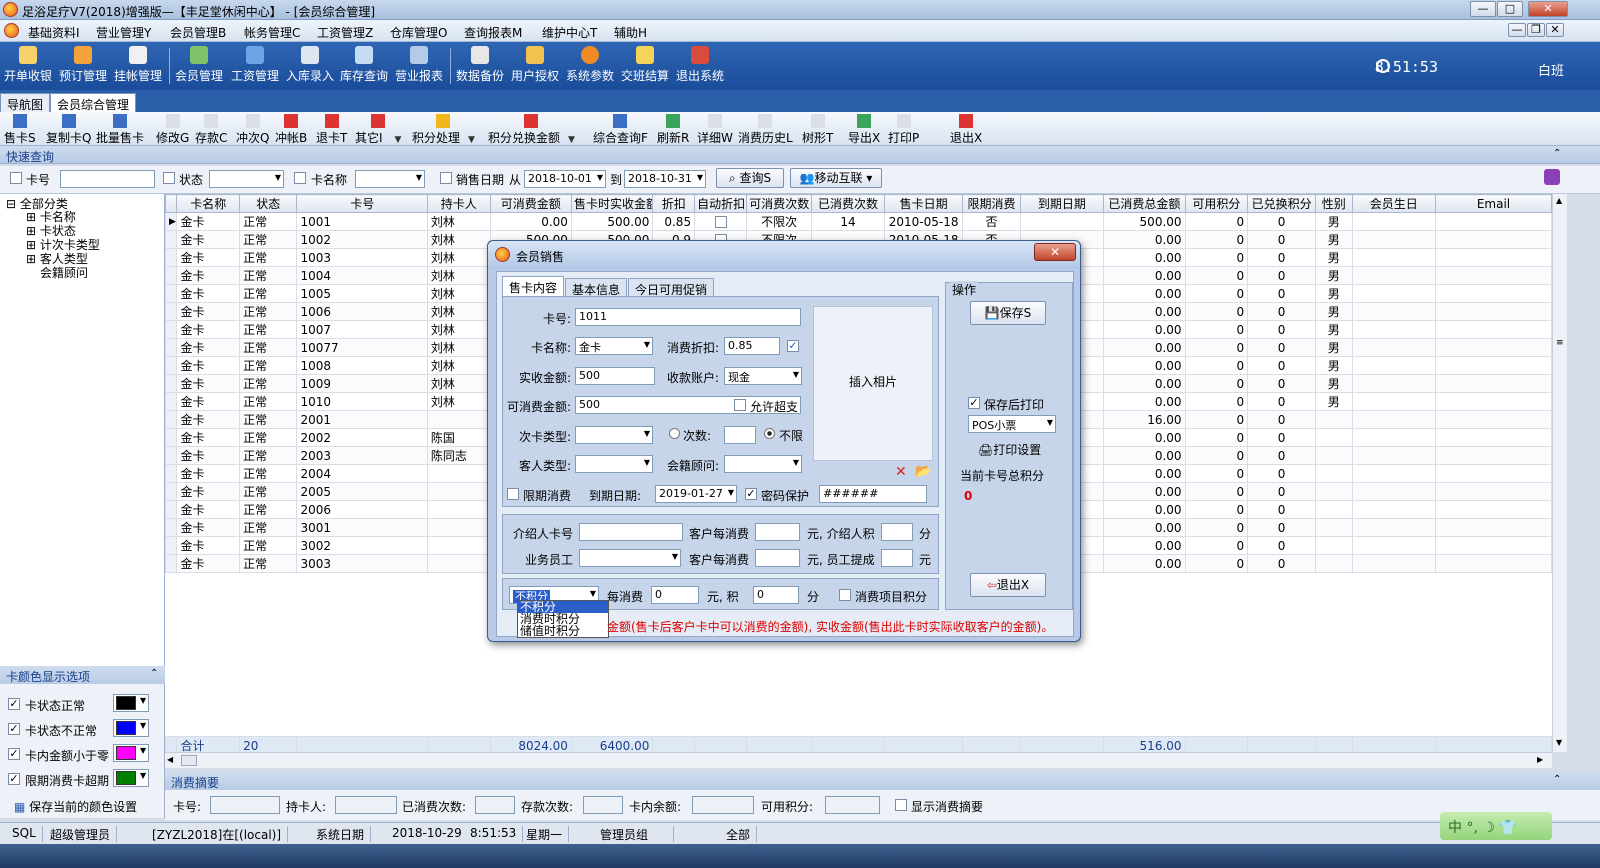 This screenshot has height=868, width=1600. What do you see at coordinates (1496, 826) in the screenshot?
I see `ime-toolbar: 中 °, ☽ 👕` at bounding box center [1496, 826].